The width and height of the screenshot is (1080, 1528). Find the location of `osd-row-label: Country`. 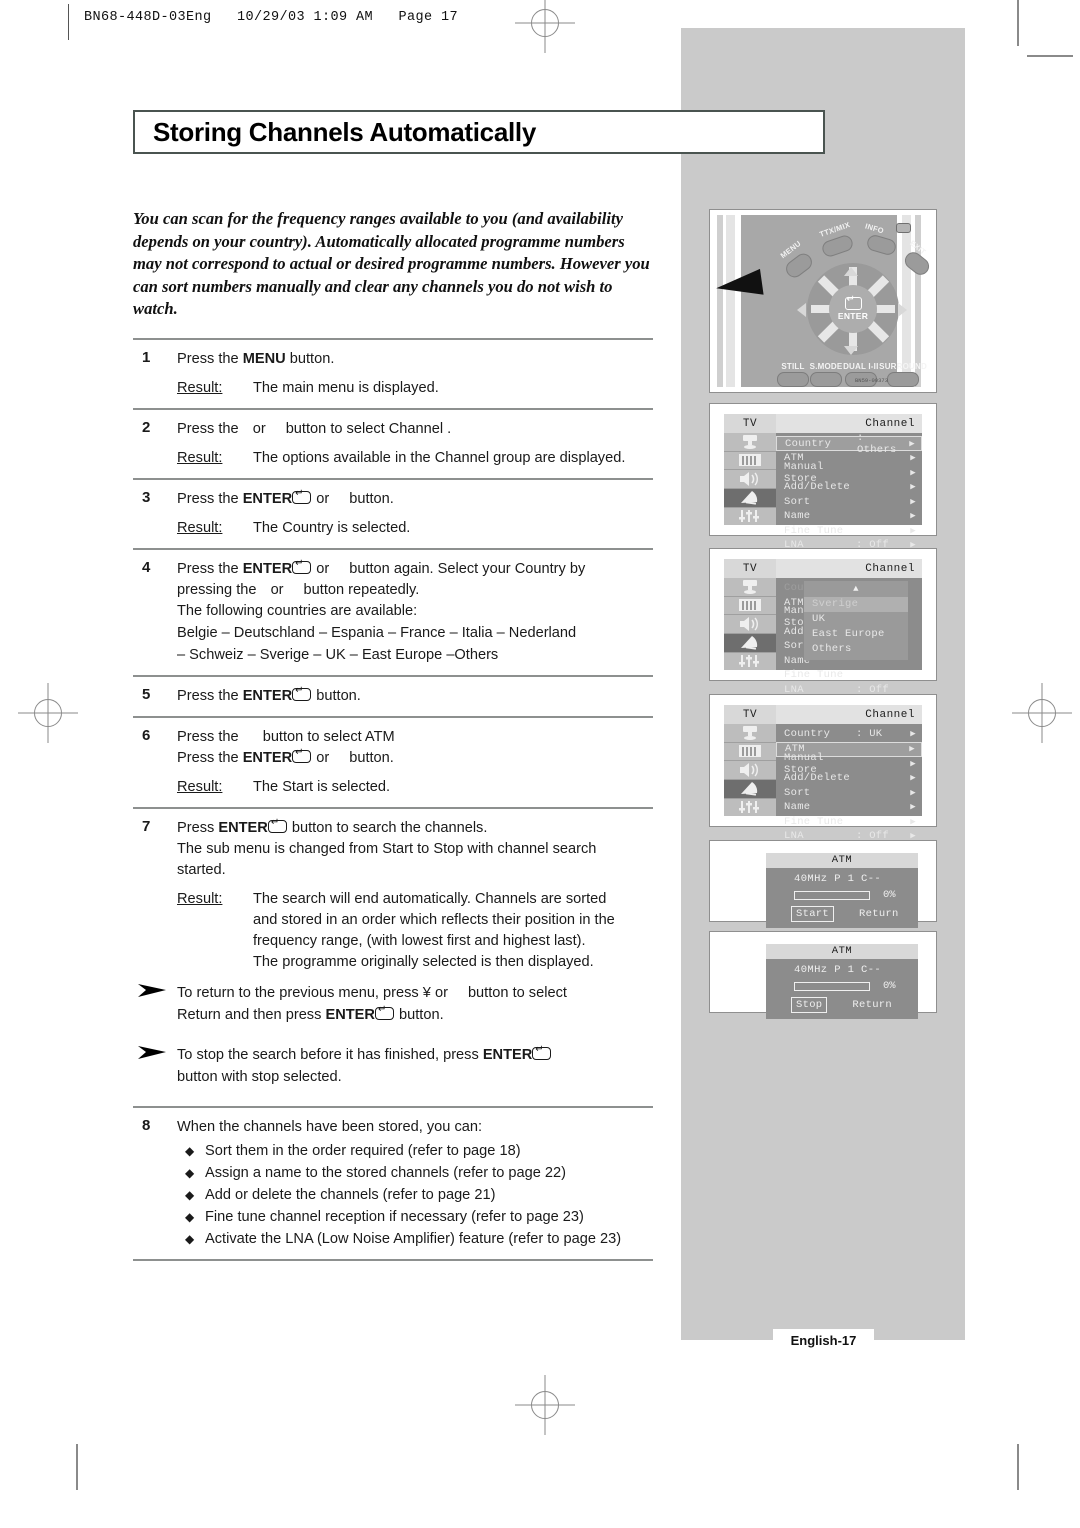

osd-row-label: Country is located at coordinates (807, 734).